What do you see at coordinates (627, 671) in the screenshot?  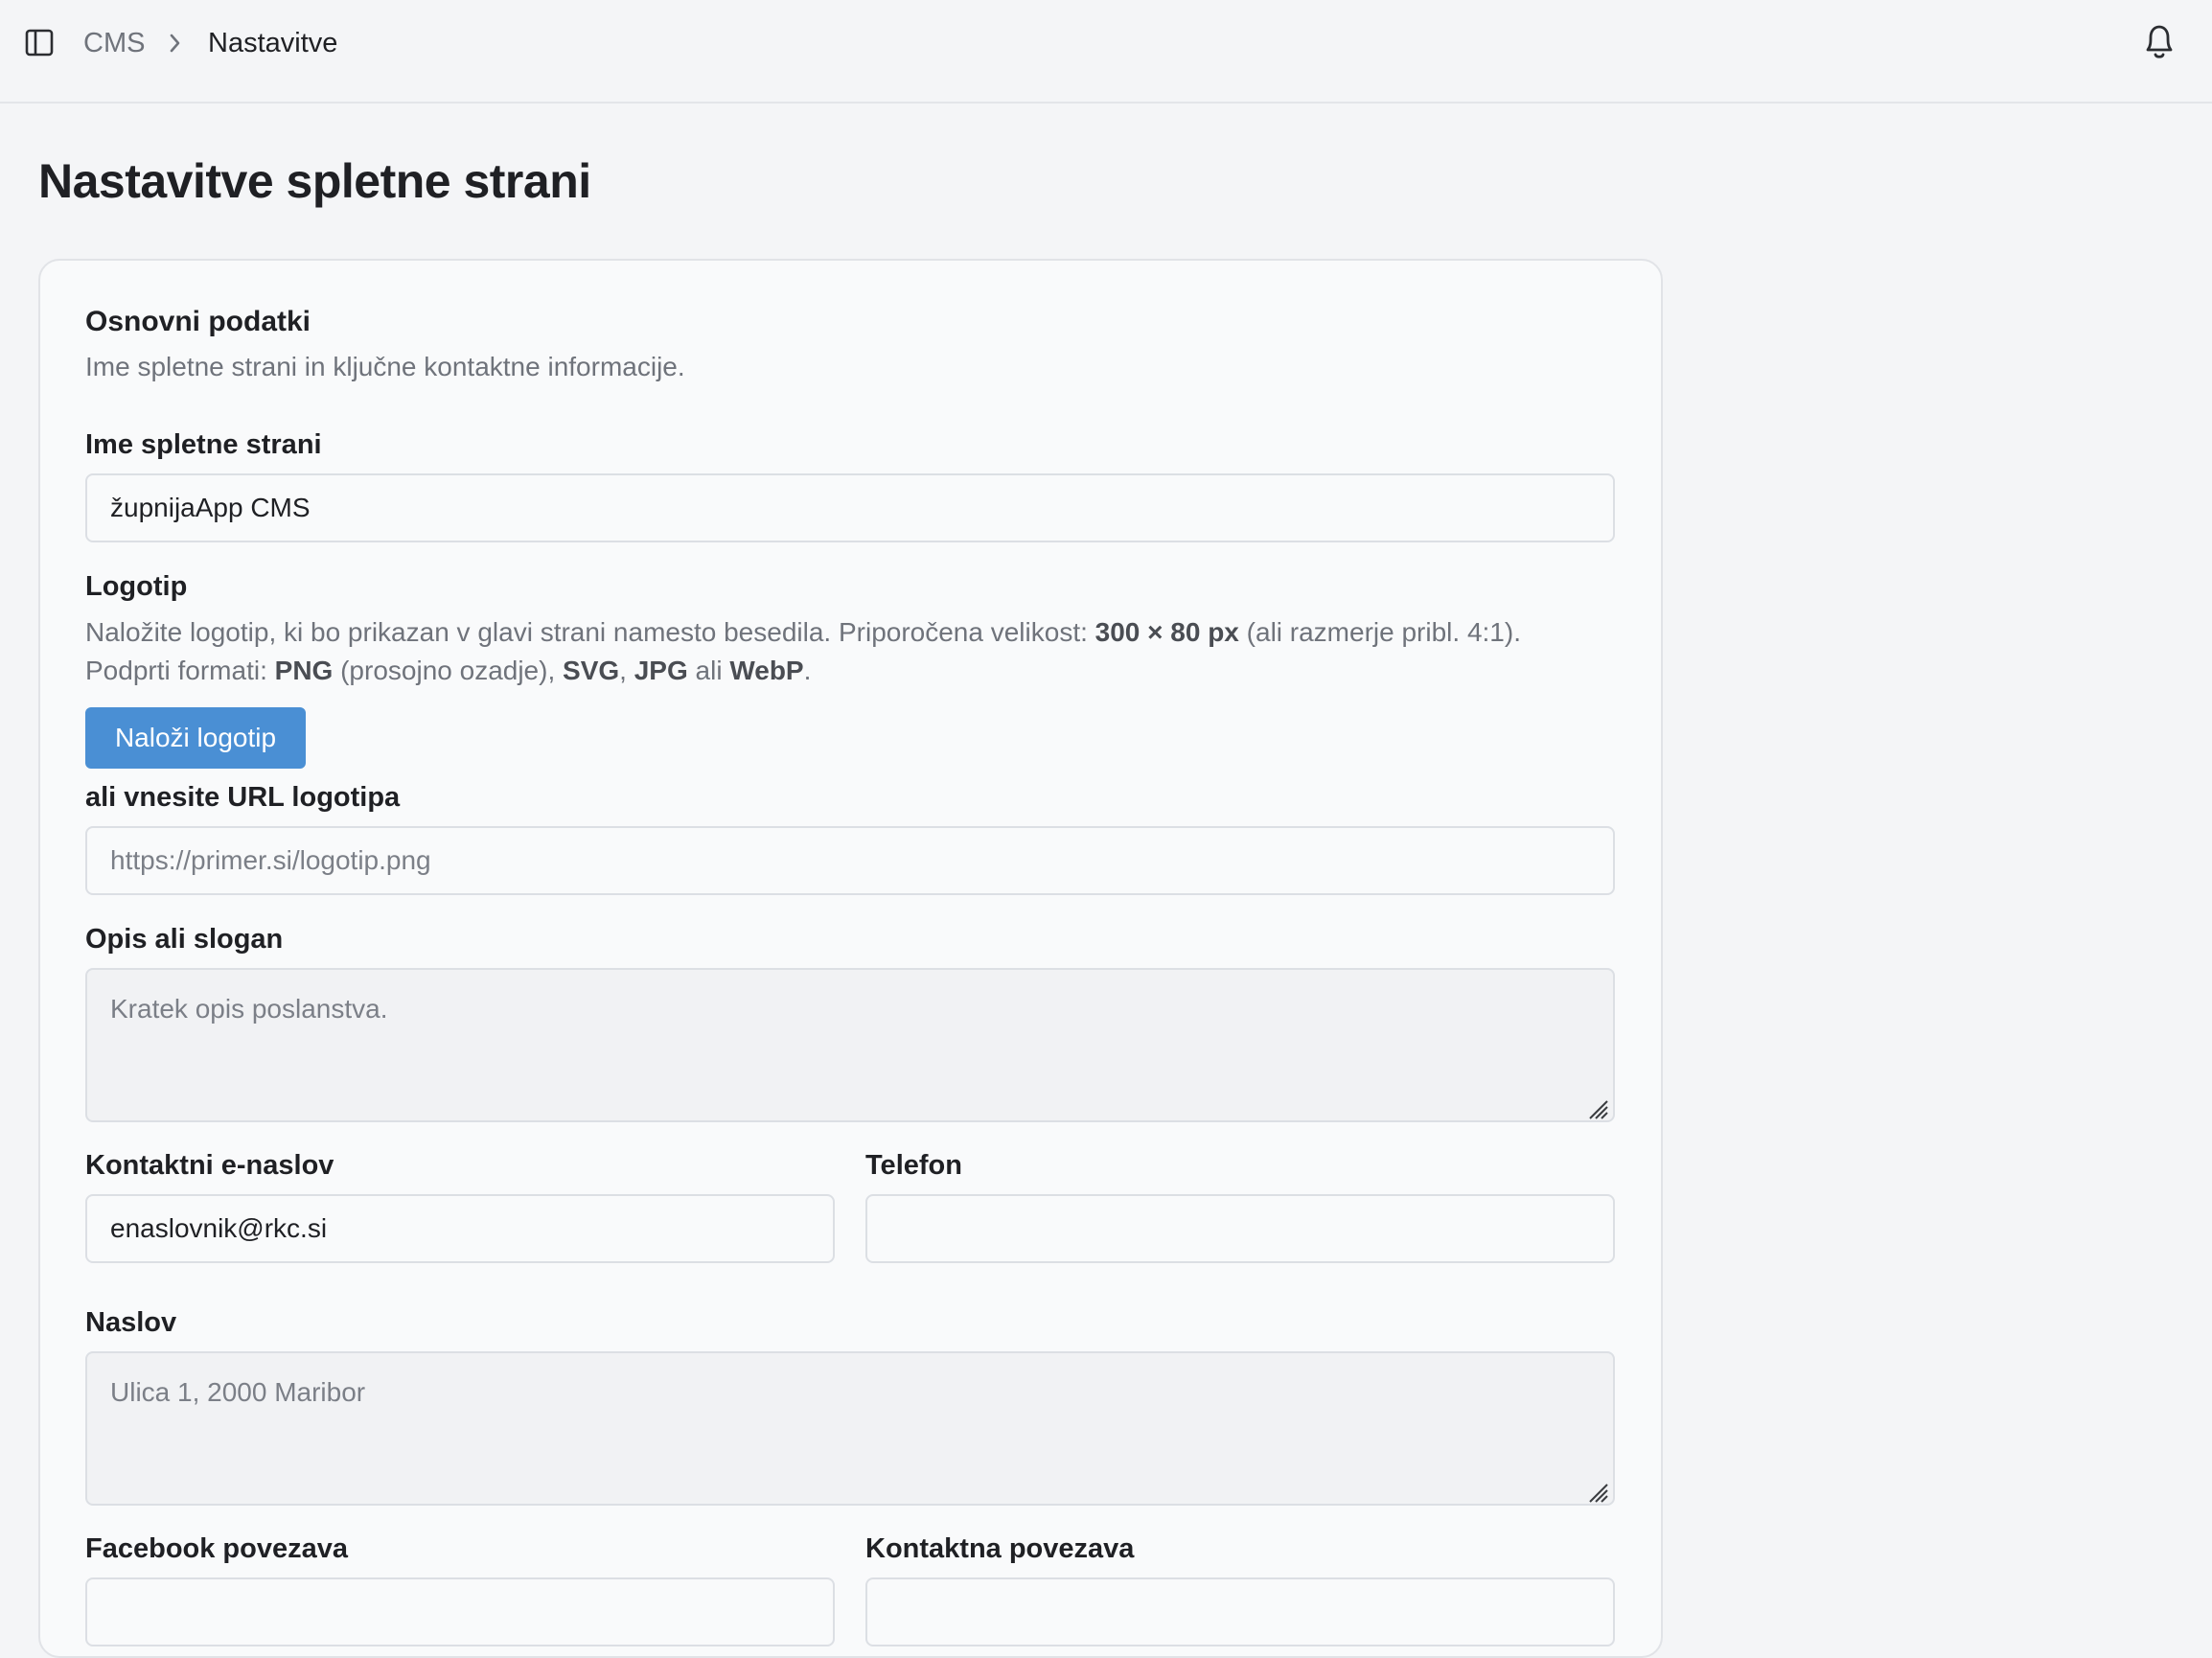 I see `logo-help-part: ,` at bounding box center [627, 671].